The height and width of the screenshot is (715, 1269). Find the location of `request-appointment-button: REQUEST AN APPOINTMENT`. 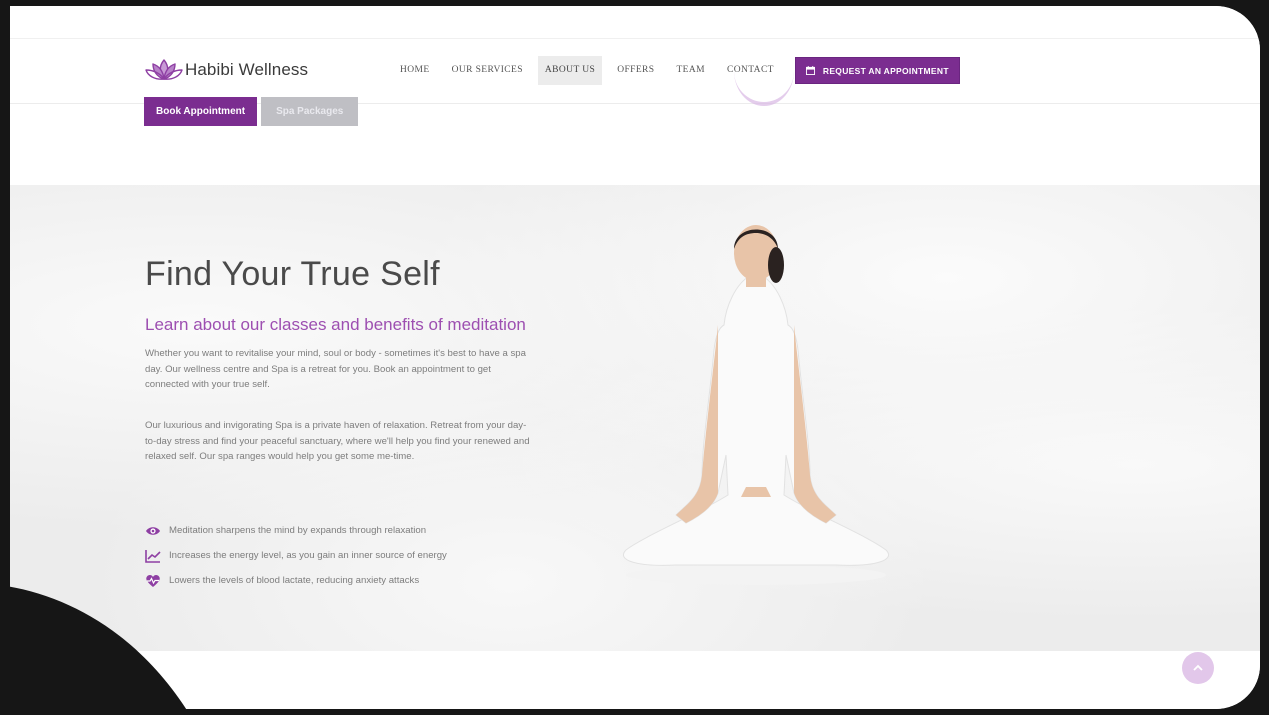

request-appointment-button: REQUEST AN APPOINTMENT is located at coordinates (877, 70).